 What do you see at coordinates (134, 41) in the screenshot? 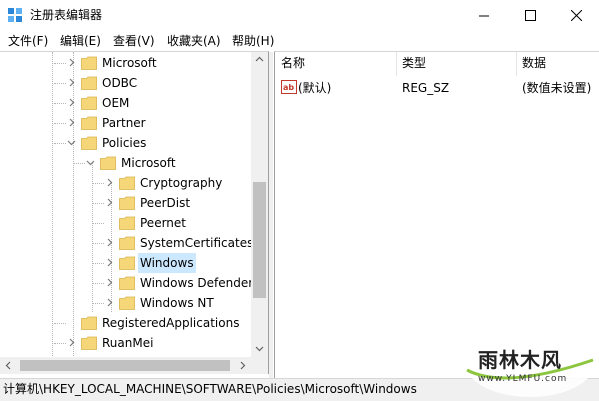
I see `menu-view: 查看(V)` at bounding box center [134, 41].